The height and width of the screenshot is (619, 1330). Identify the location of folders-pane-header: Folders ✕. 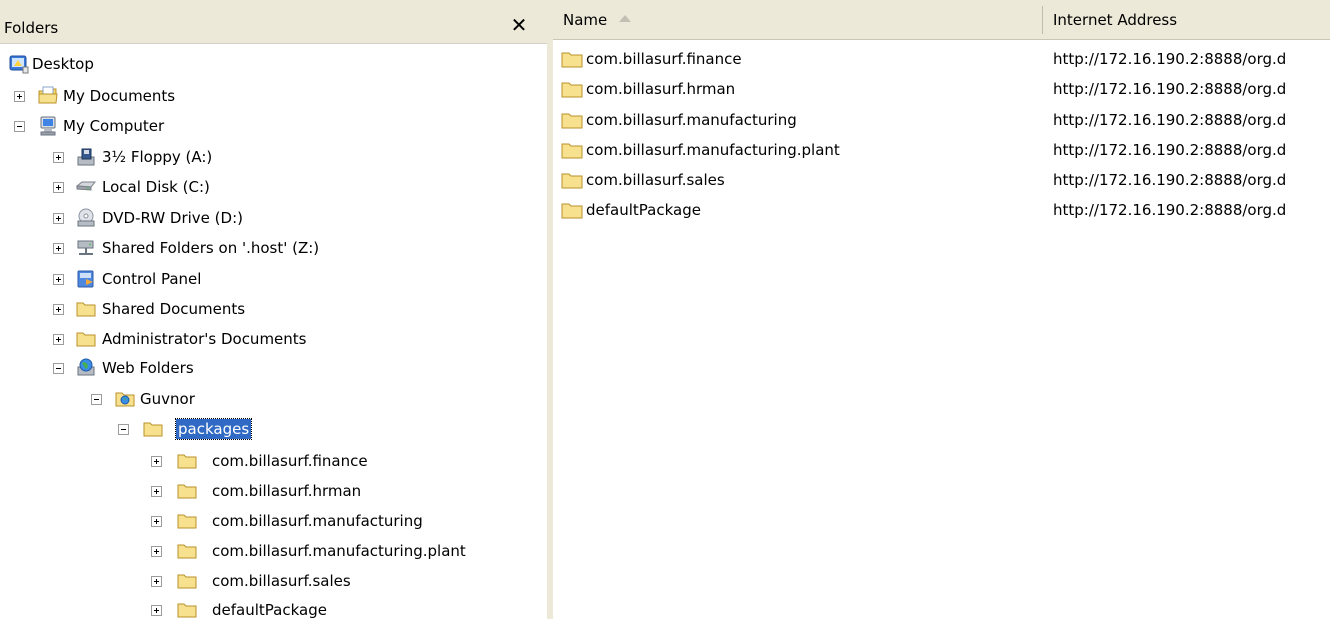
(273, 22).